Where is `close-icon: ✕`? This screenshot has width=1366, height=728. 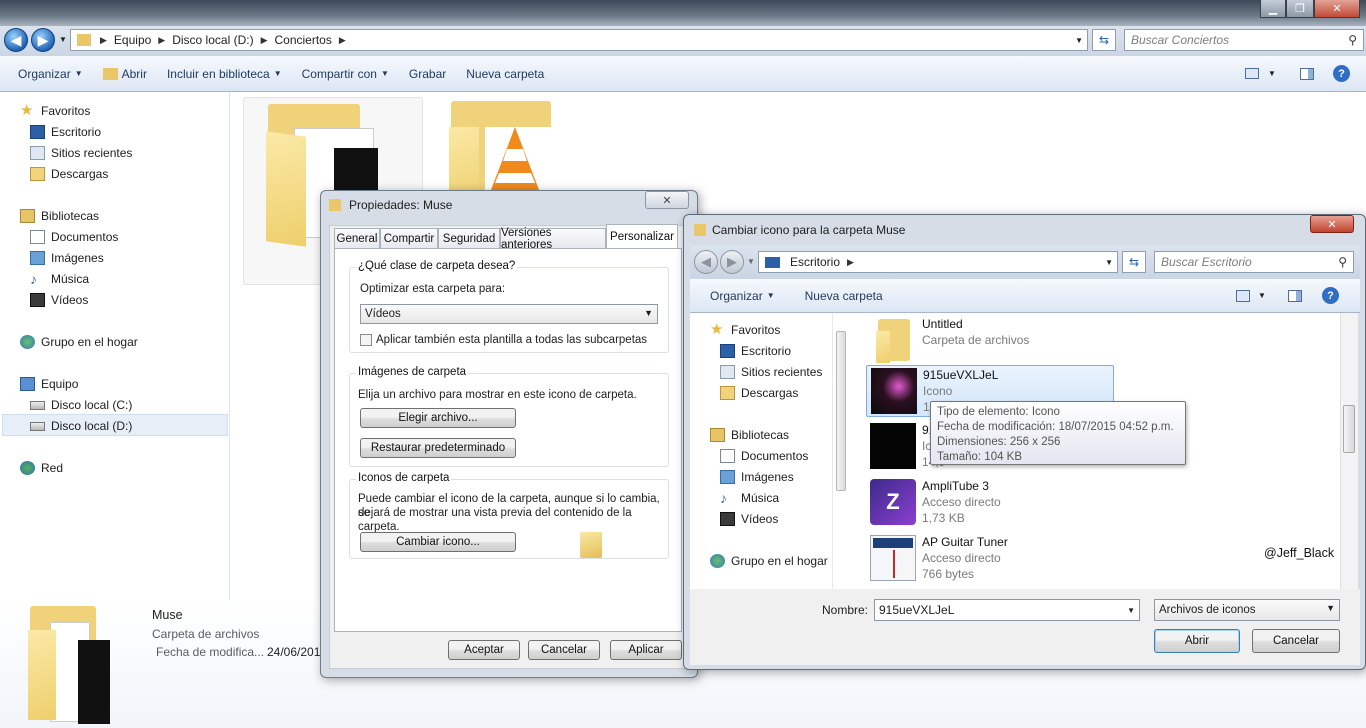 close-icon: ✕ is located at coordinates (1337, 9).